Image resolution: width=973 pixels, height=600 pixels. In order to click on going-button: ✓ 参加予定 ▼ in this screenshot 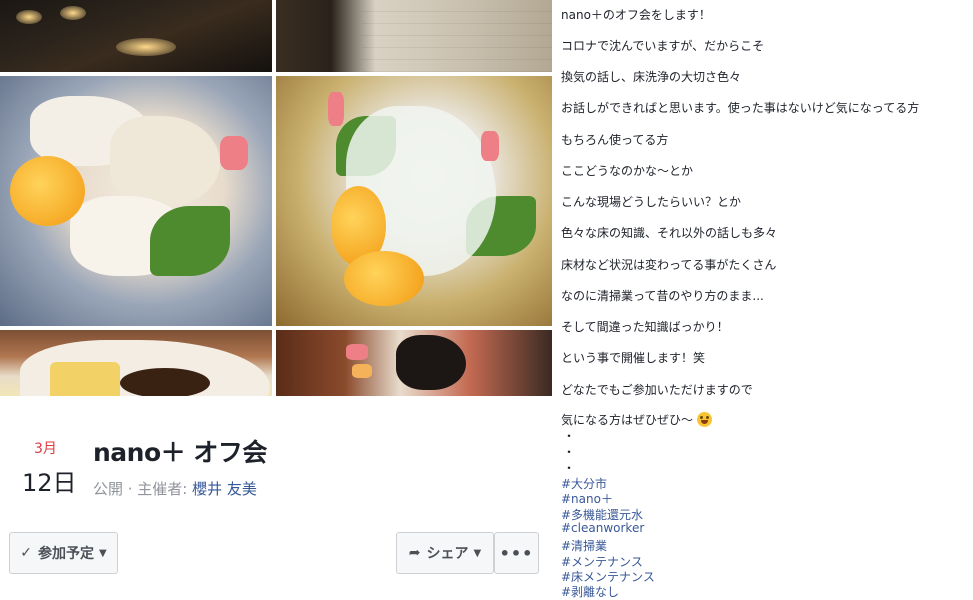, I will do `click(63, 553)`.